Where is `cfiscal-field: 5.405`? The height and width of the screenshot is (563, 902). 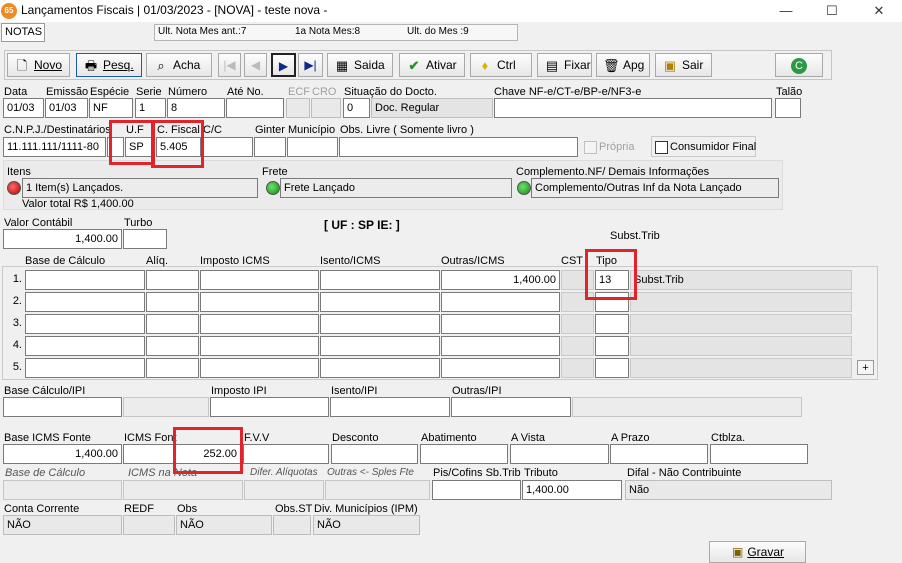 cfiscal-field: 5.405 is located at coordinates (178, 147).